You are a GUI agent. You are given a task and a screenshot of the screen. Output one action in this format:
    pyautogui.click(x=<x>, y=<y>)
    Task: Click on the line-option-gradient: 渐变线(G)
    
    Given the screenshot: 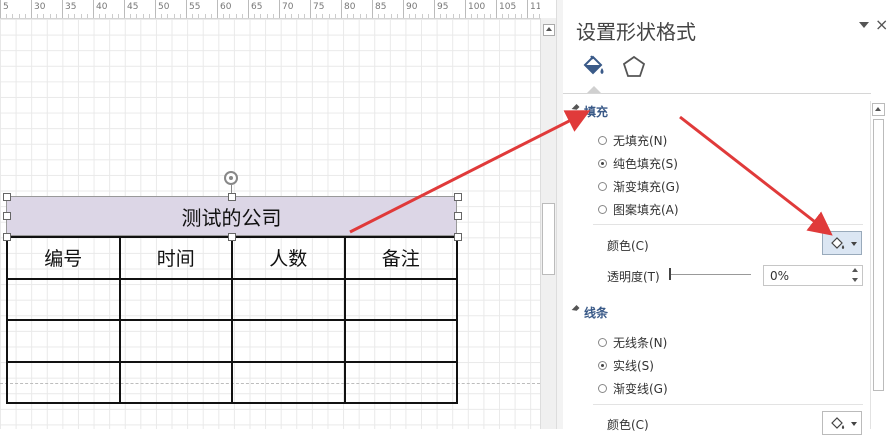 What is the action you would take?
    pyautogui.click(x=633, y=388)
    